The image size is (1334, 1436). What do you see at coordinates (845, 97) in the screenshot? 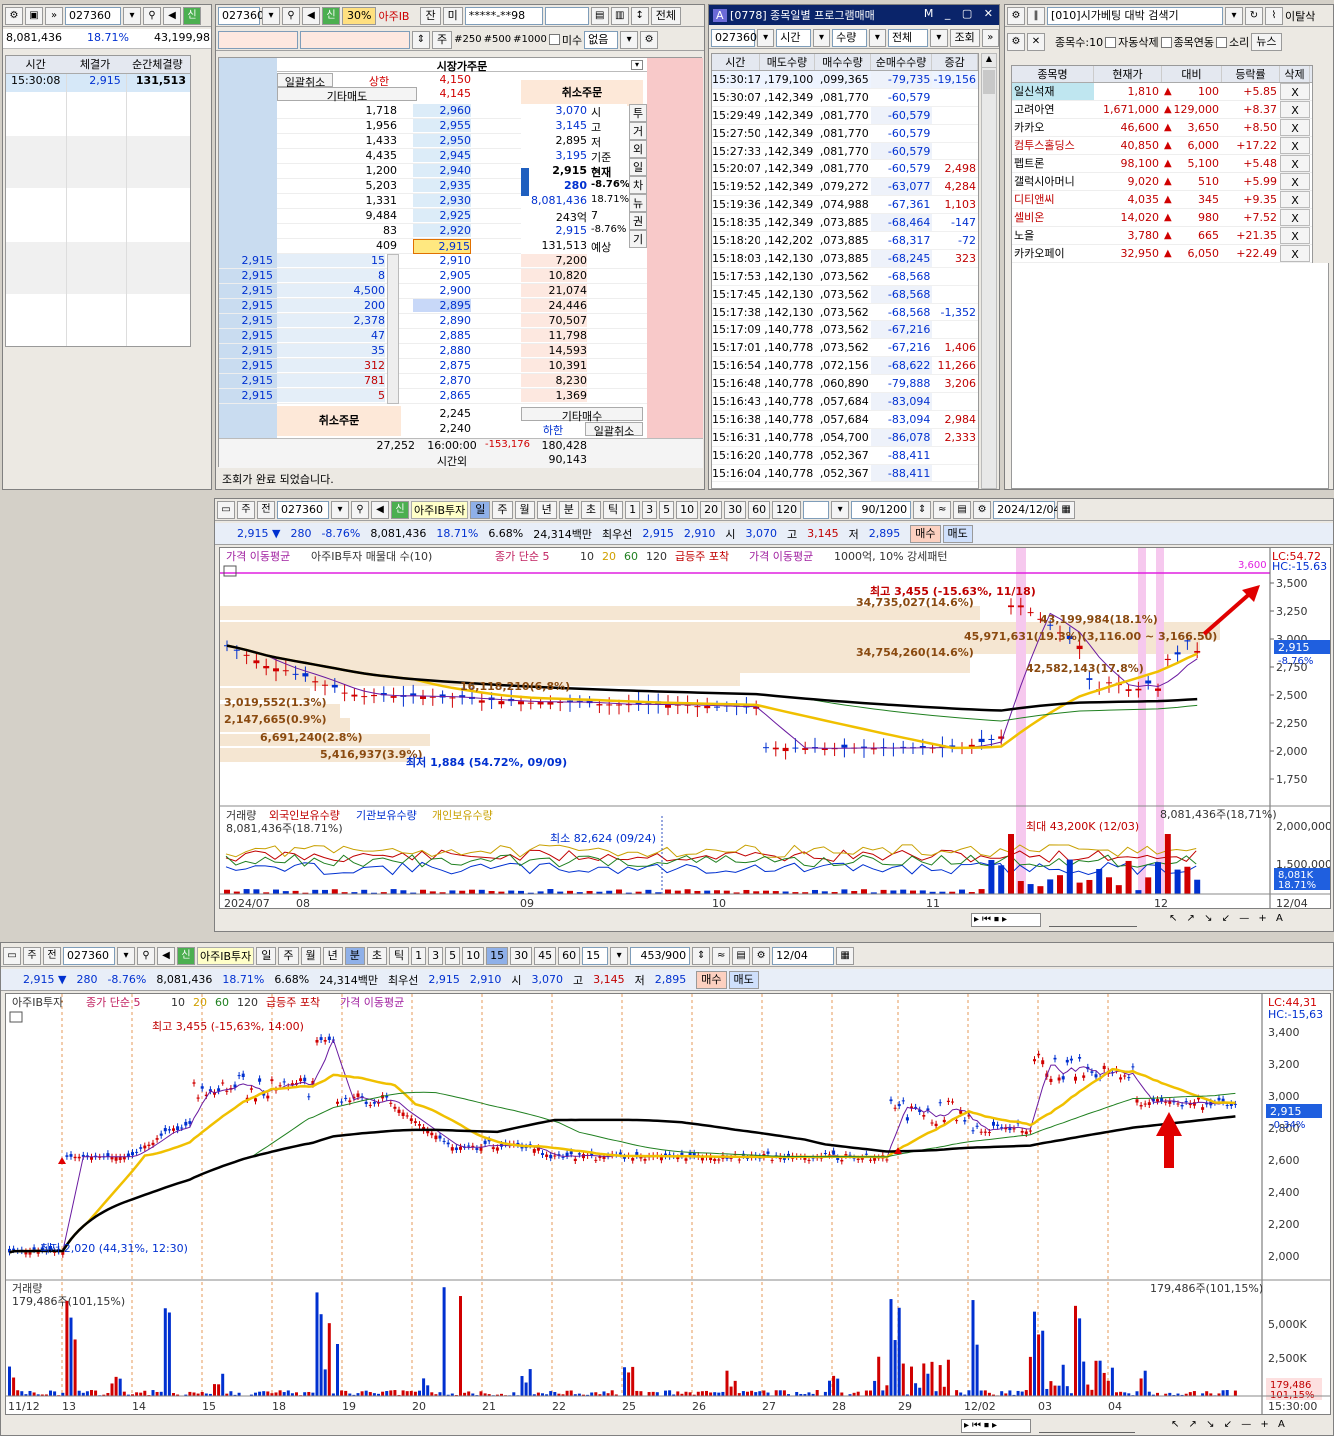
I see `program-row: 15:30:07 ,142,349 ,081,770 -60,579` at bounding box center [845, 97].